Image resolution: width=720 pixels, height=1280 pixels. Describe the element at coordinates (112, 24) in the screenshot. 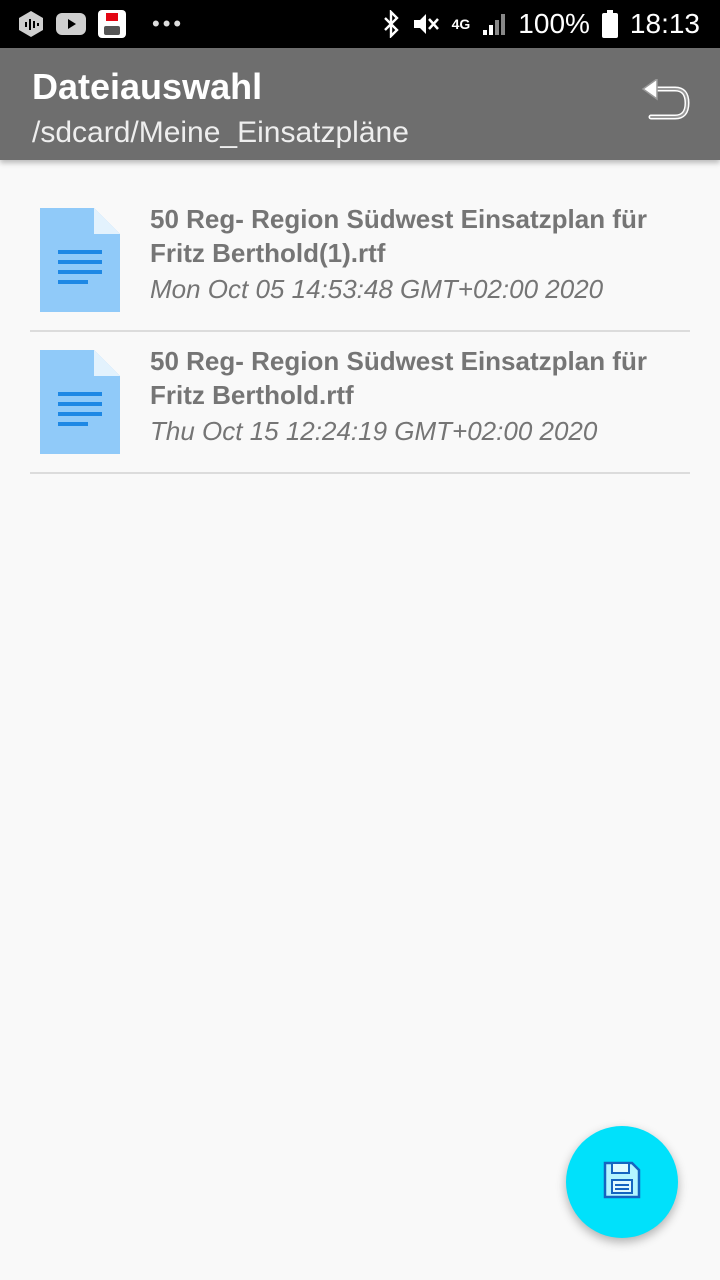

I see `db-app-icon` at that location.